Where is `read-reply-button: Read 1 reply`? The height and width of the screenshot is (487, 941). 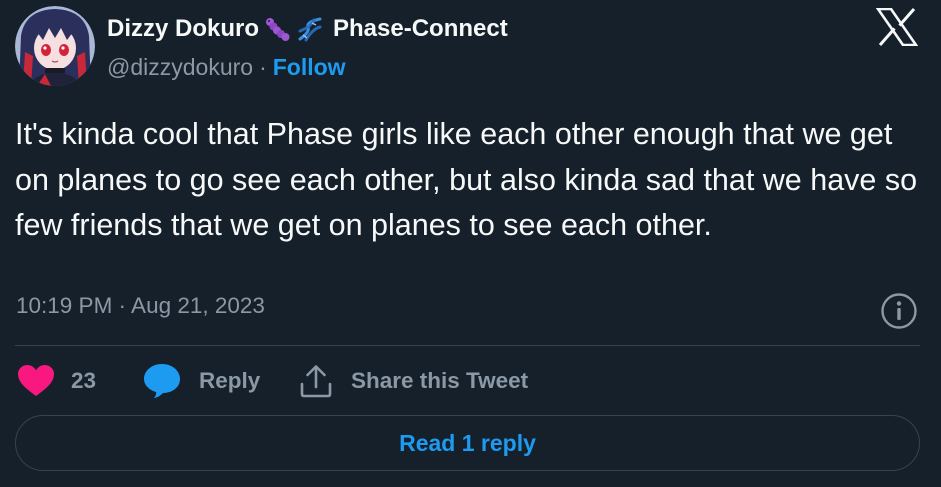 read-reply-button: Read 1 reply is located at coordinates (467, 443).